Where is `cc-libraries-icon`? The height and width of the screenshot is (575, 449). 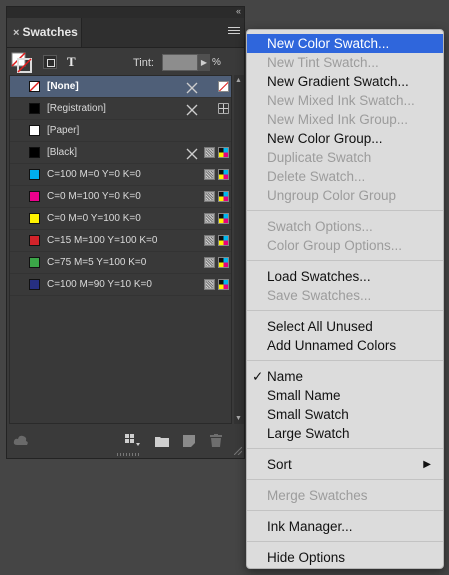
cc-libraries-icon is located at coordinates (21, 443).